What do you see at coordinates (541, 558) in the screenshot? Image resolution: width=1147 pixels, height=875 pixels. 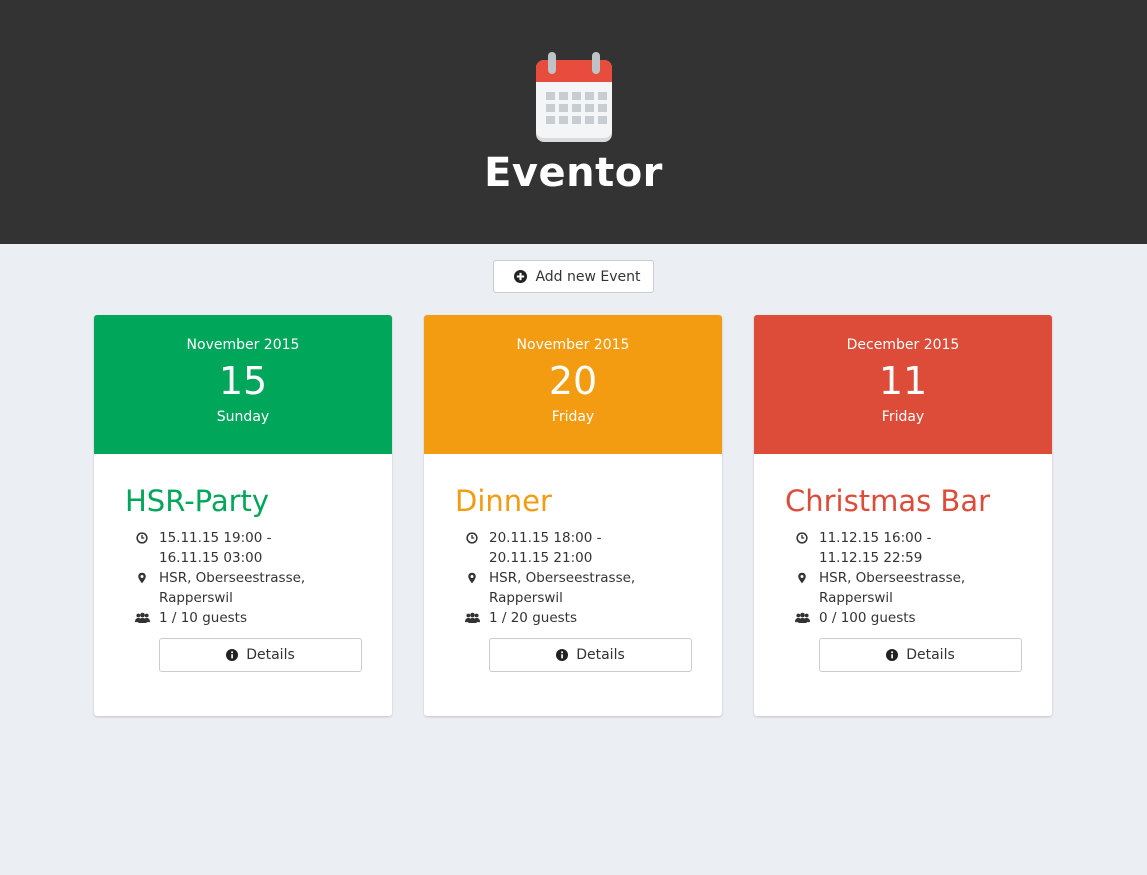 I see `event-time-end: 20.11.15 21:00` at bounding box center [541, 558].